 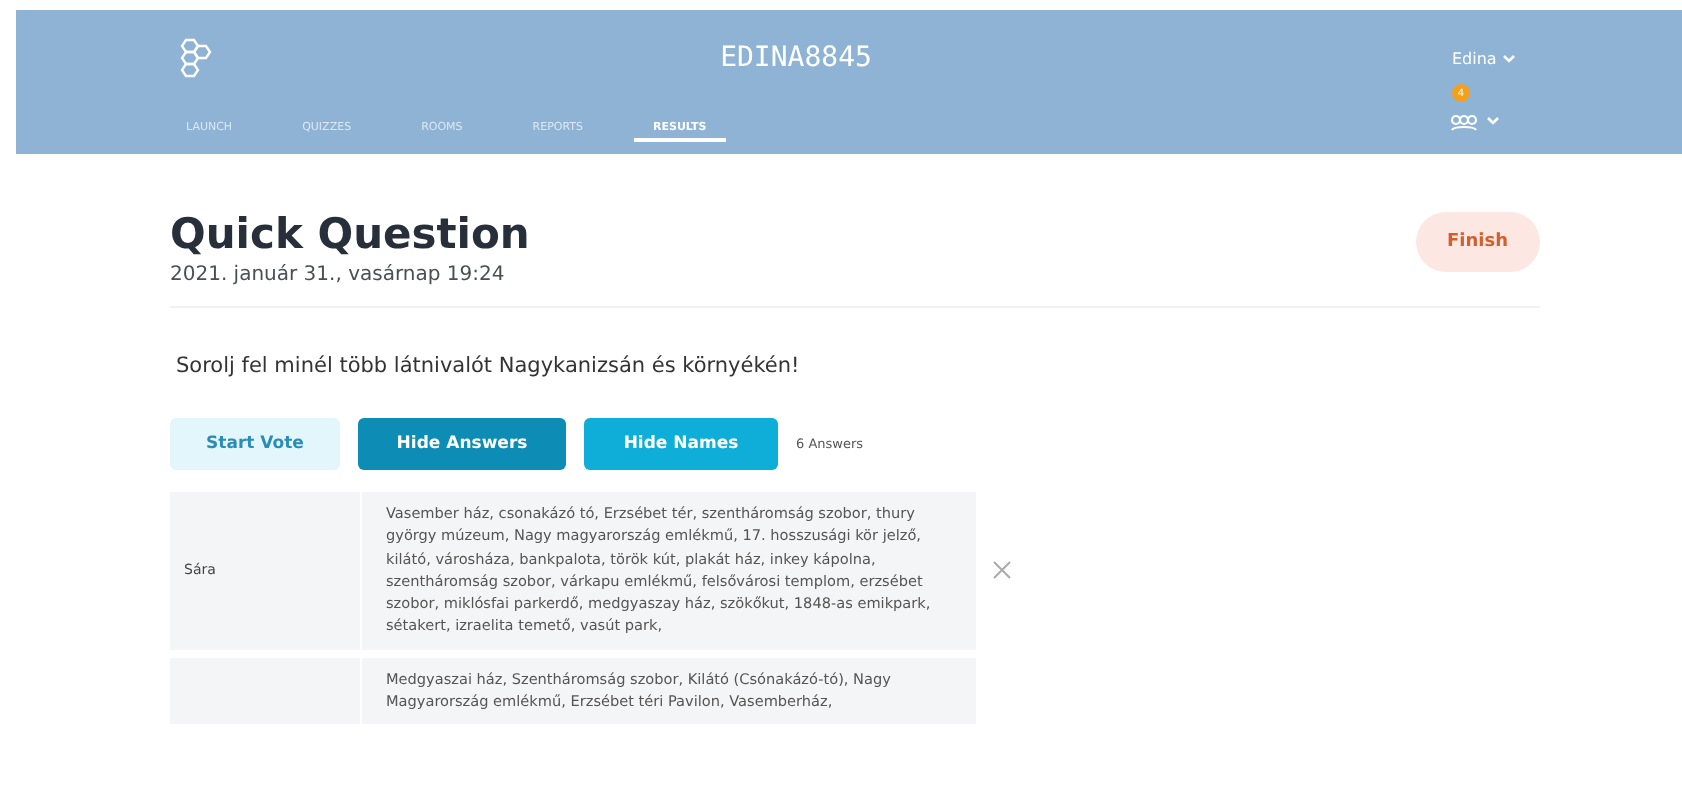 I want to click on user-menu: Edina, so click(x=1567, y=58).